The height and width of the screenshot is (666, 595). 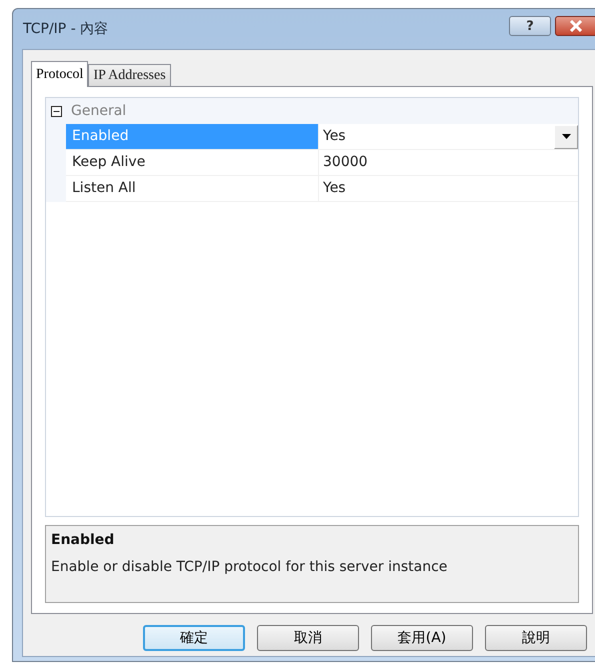 What do you see at coordinates (192, 163) in the screenshot?
I see `property-name: Keep Alive` at bounding box center [192, 163].